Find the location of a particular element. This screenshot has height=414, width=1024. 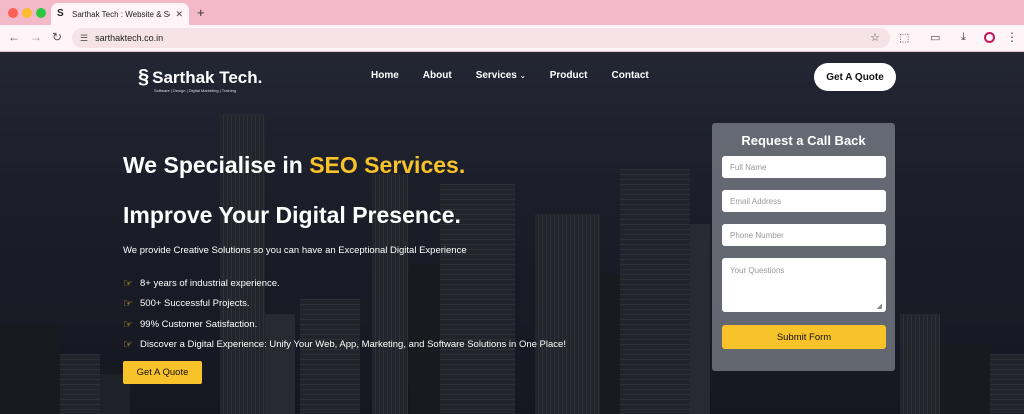

url-text: sarthaktech.co.in is located at coordinates (129, 38).